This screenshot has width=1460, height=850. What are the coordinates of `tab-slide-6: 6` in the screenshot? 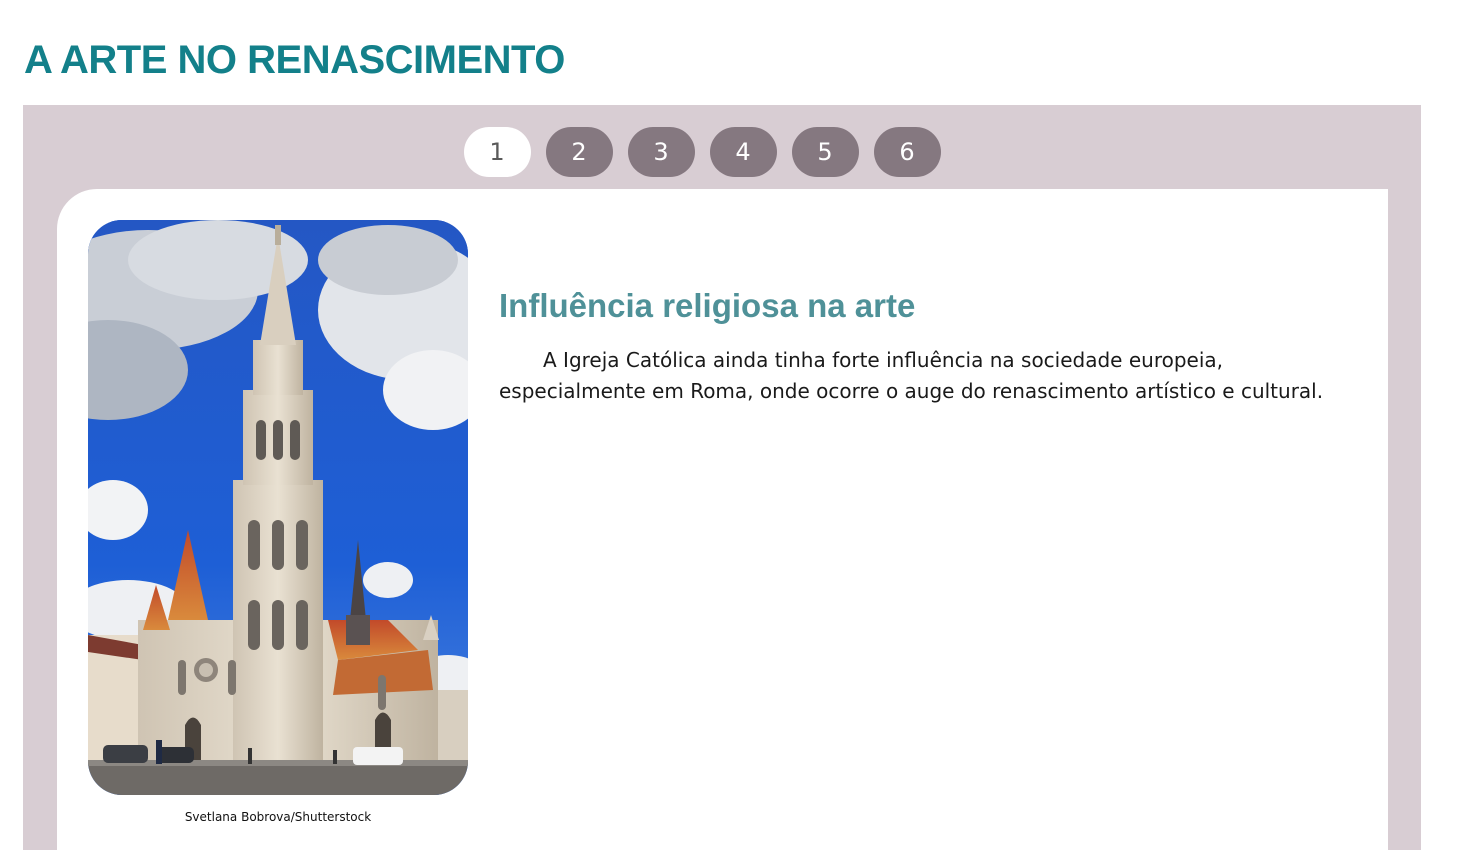 It's located at (907, 152).